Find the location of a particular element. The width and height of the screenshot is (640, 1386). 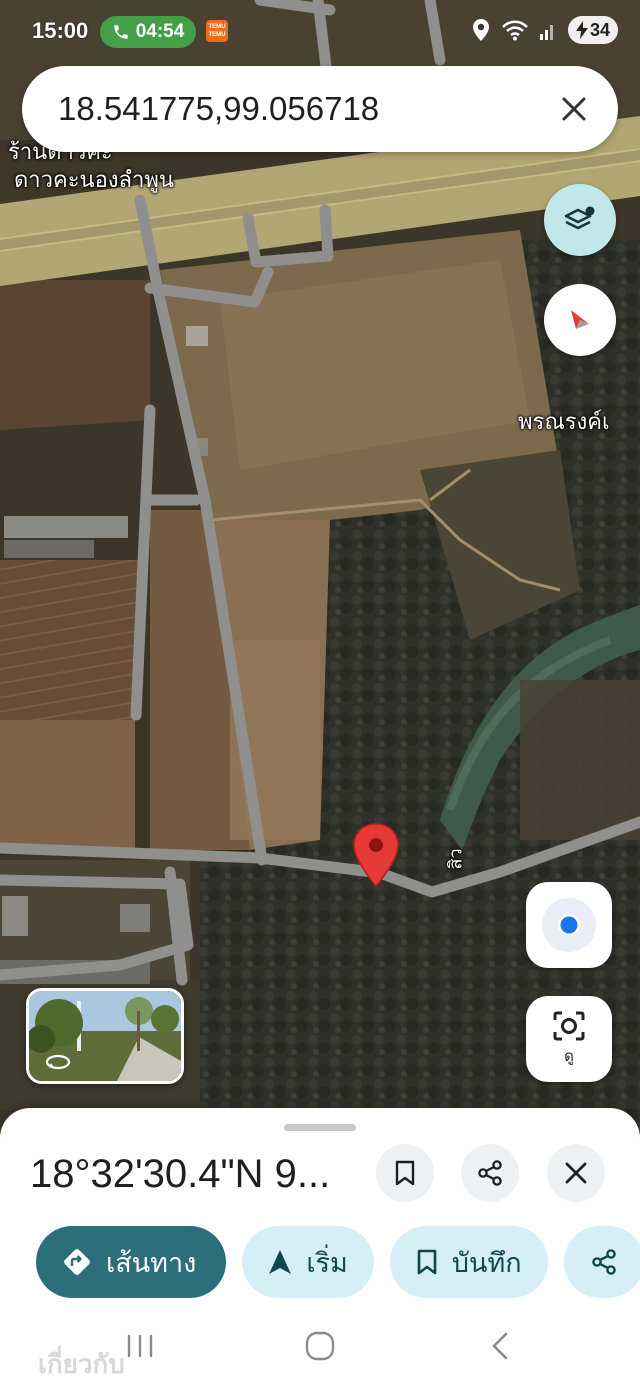

system-navigation-bar is located at coordinates (320, 1346).